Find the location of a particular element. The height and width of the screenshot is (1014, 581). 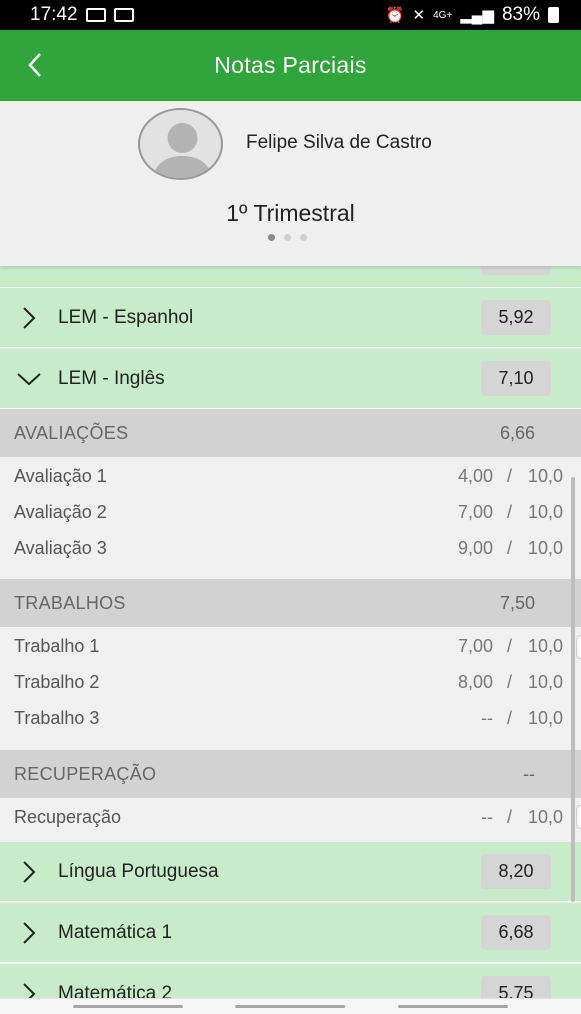

grade-pill: 5,92 is located at coordinates (516, 317).